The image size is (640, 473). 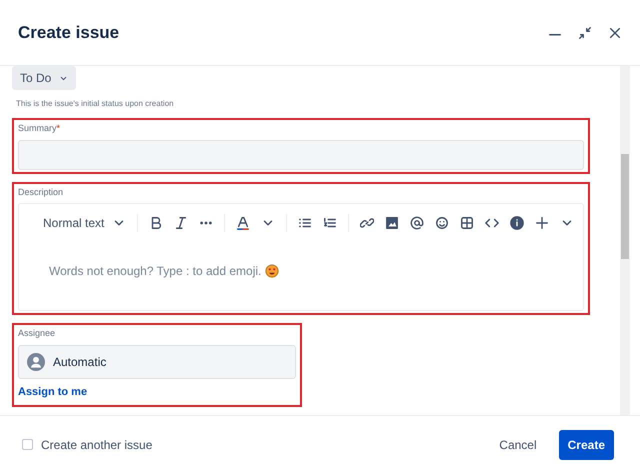 I want to click on avatar-icon, so click(x=36, y=361).